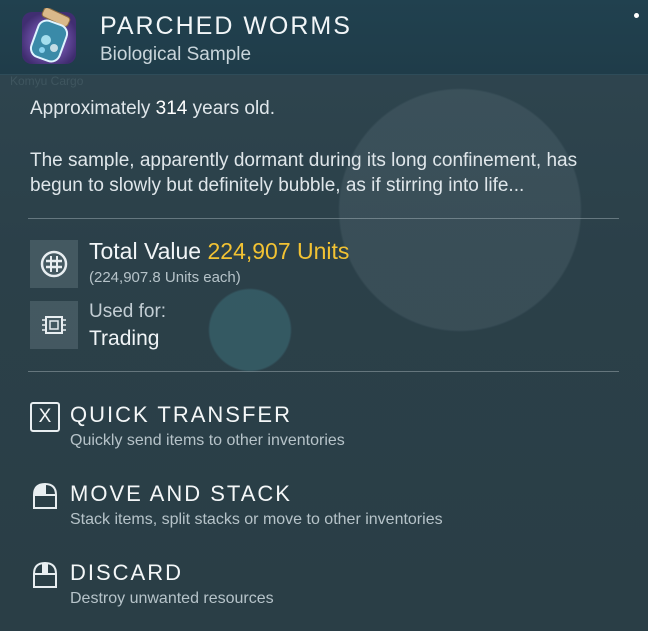 The image size is (648, 631). I want to click on item-header: PARCHED WORMS Biological Sample, so click(324, 37).